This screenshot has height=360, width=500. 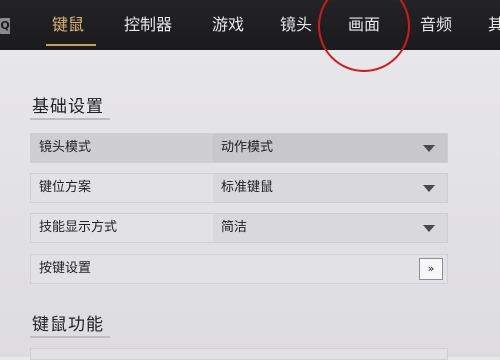 What do you see at coordinates (68, 25) in the screenshot?
I see `tab-keyboard-mouse: 键鼠` at bounding box center [68, 25].